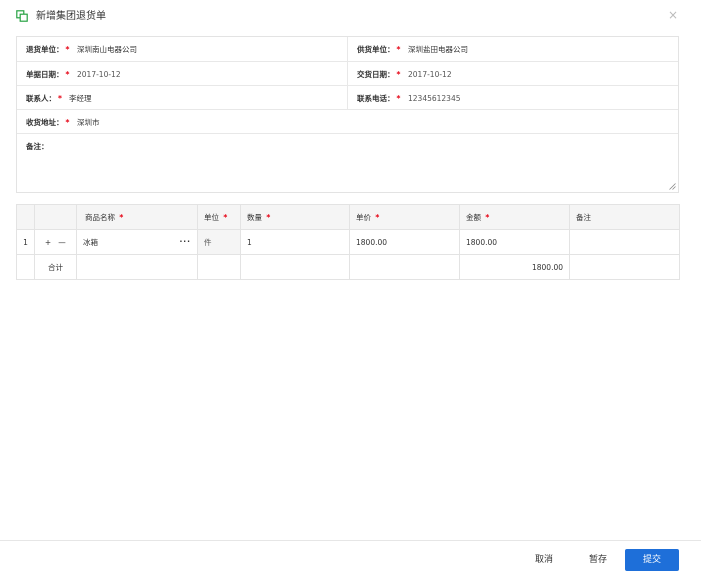  What do you see at coordinates (544, 560) in the screenshot?
I see `cancel-button: 取消` at bounding box center [544, 560].